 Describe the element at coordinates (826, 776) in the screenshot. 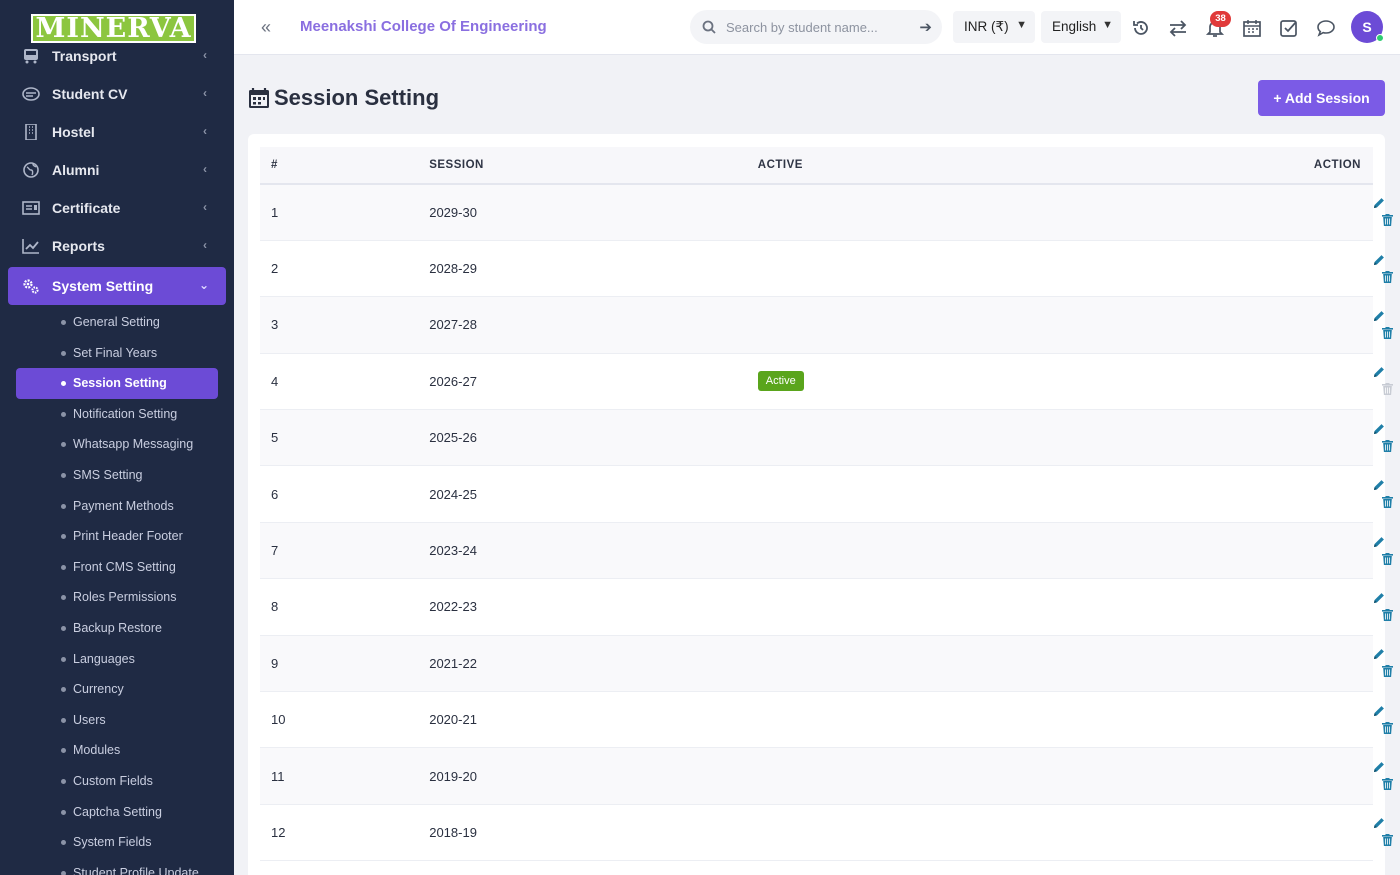

I see `table-row: 11 2019-20` at that location.